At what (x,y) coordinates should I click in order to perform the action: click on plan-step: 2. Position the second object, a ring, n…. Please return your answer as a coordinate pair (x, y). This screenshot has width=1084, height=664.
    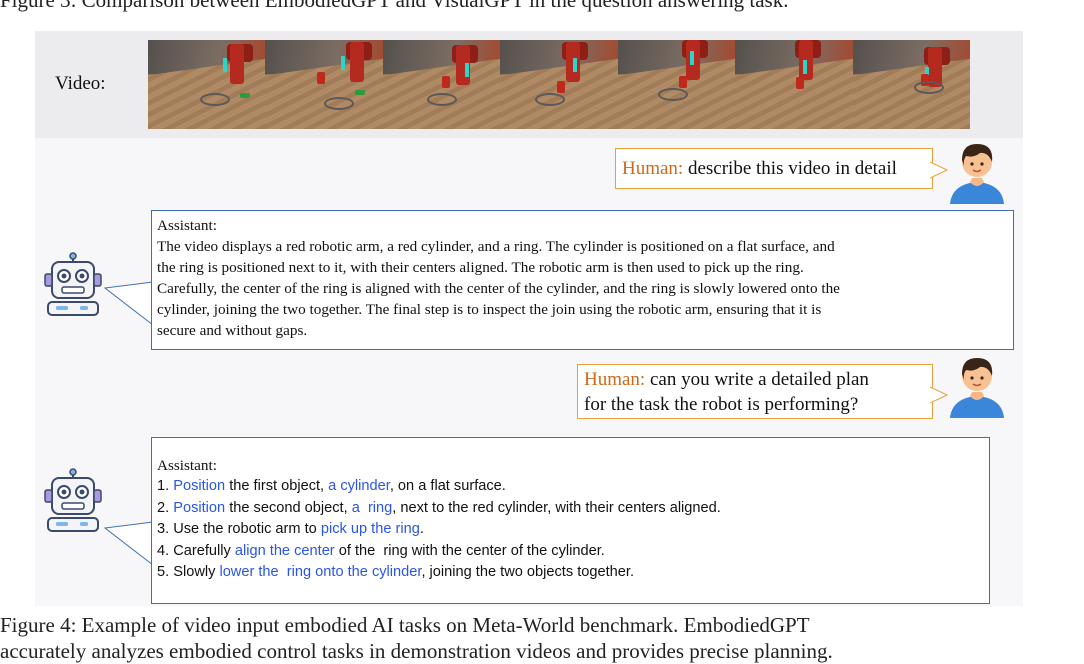
    Looking at the image, I should click on (570, 509).